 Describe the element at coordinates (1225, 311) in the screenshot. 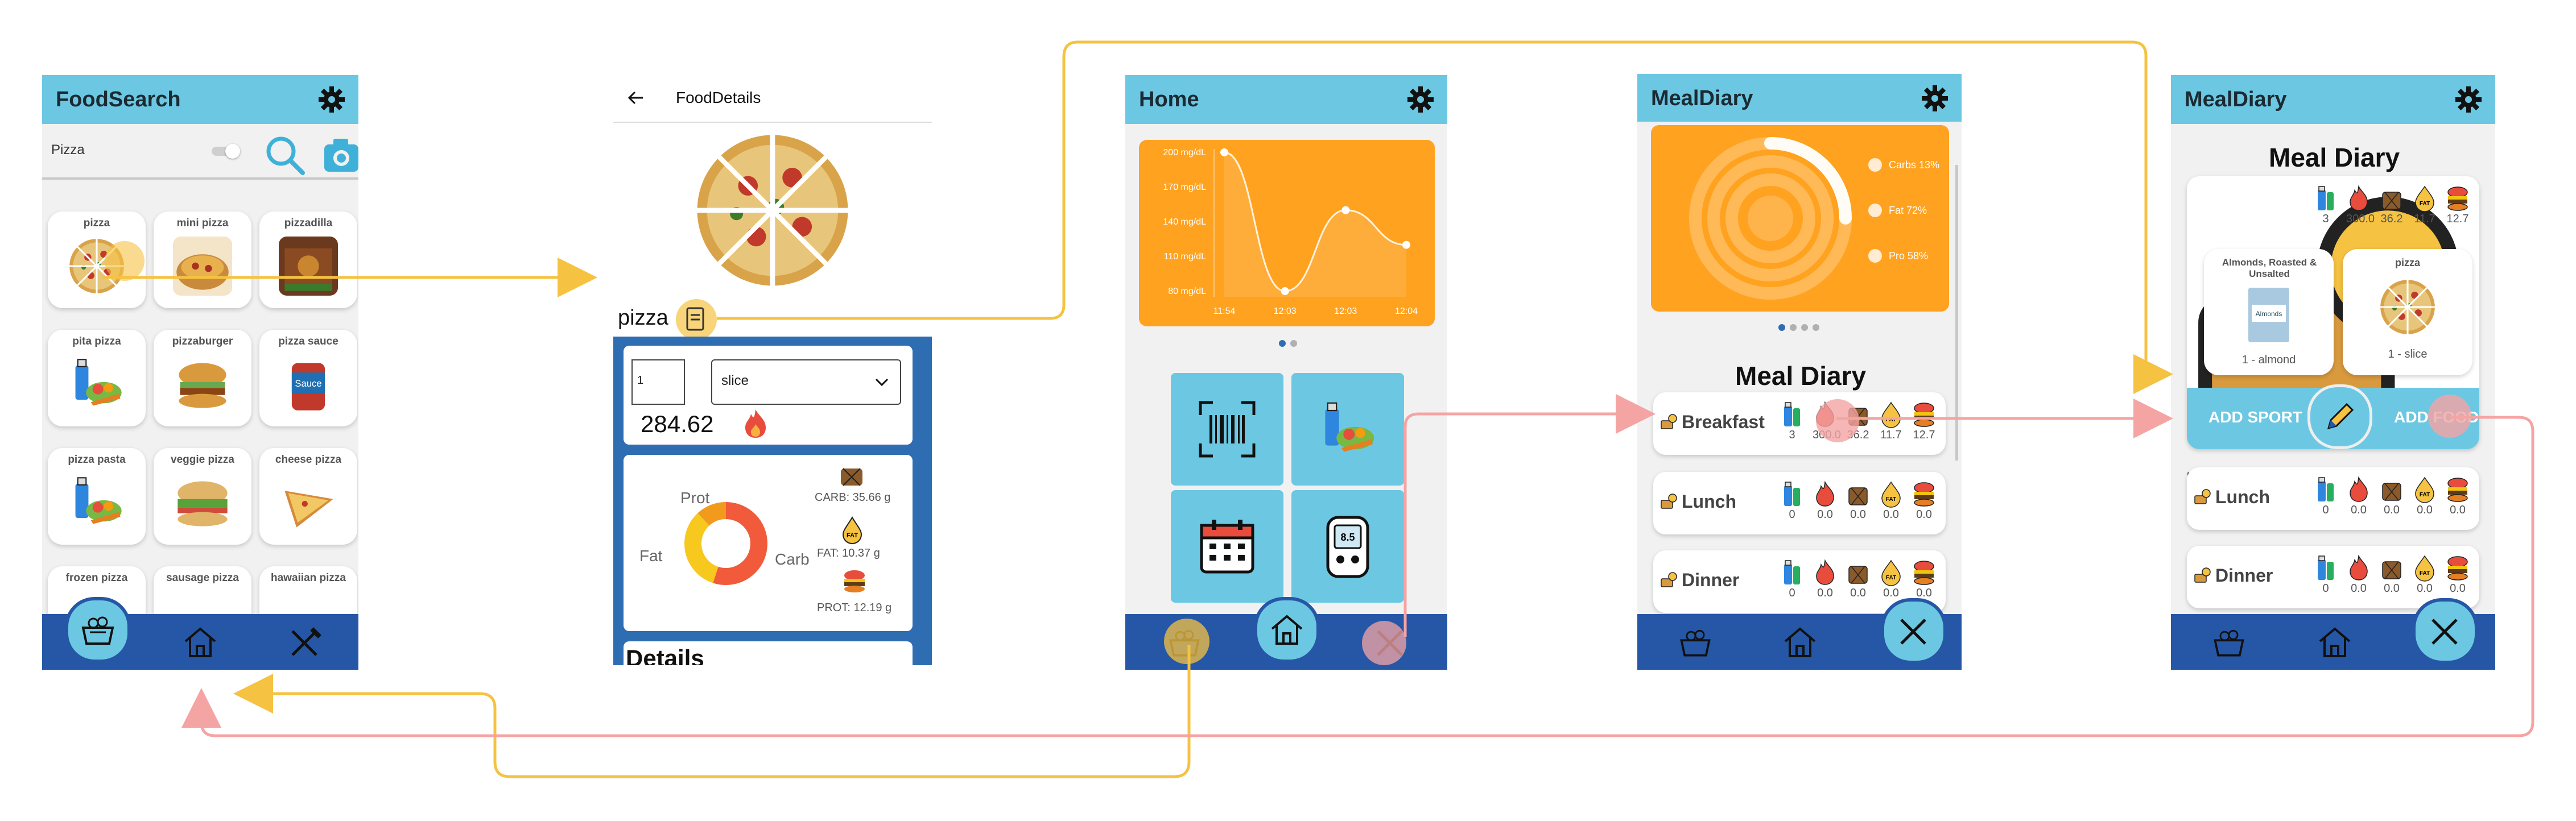

I see `x-tick-label: 11:54` at that location.